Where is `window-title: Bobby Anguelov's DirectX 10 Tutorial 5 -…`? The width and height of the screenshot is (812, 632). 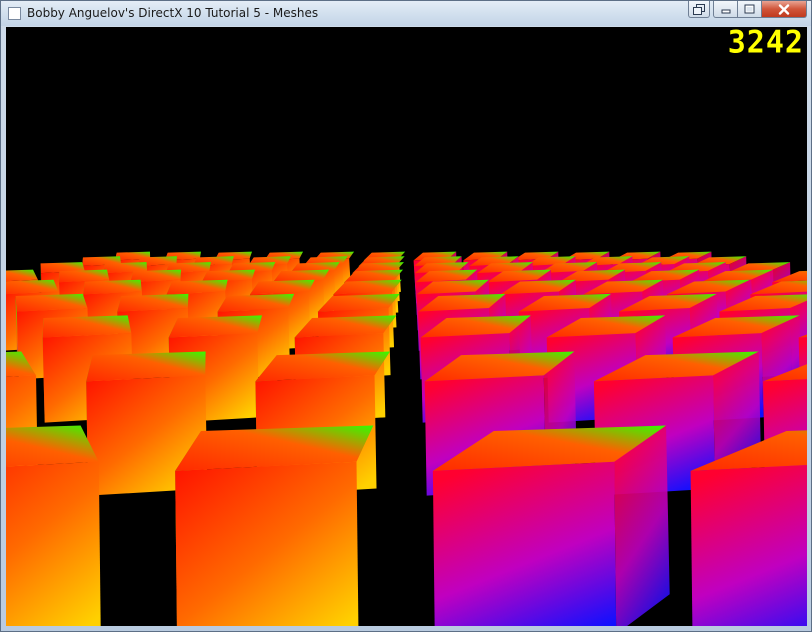
window-title: Bobby Anguelov's DirectX 10 Tutorial 5 -… is located at coordinates (173, 13).